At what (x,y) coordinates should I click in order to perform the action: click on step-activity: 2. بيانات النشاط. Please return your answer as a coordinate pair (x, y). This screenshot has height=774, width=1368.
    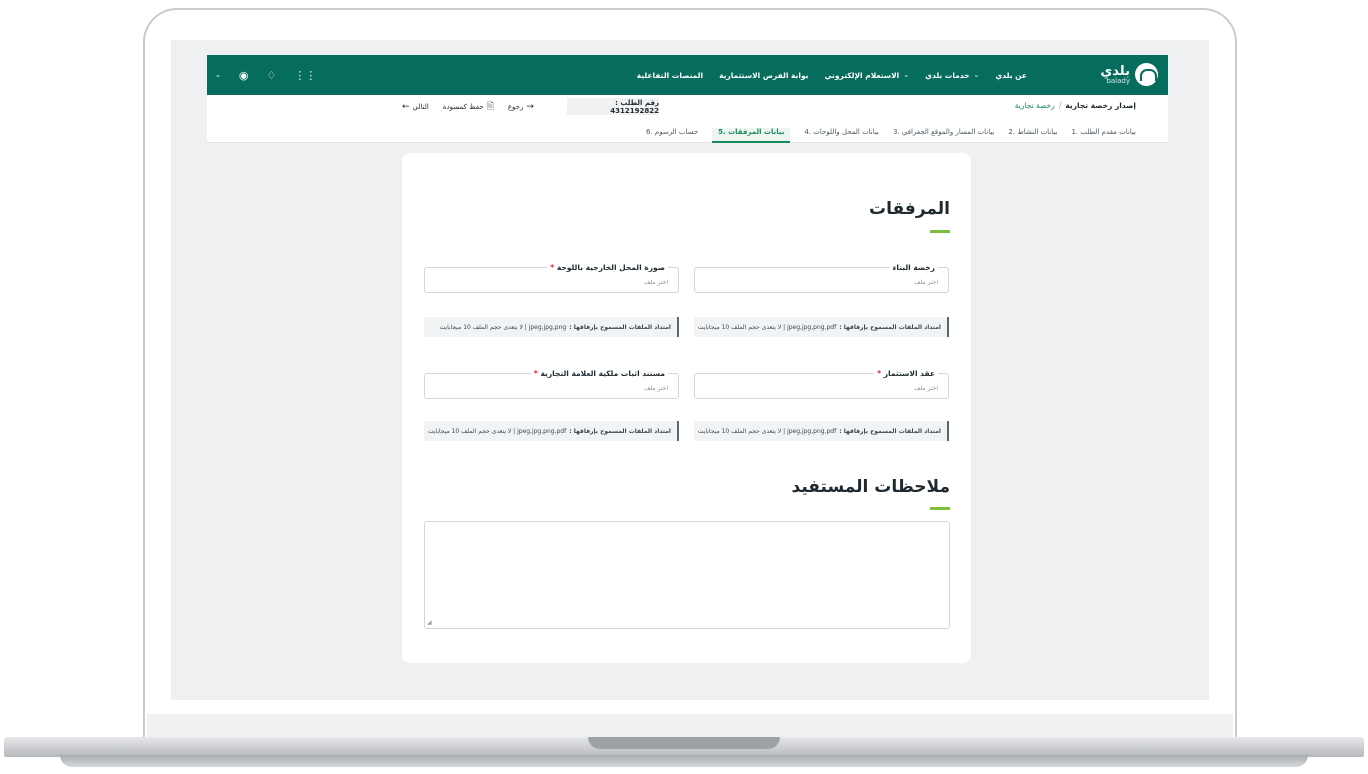
    Looking at the image, I should click on (1032, 135).